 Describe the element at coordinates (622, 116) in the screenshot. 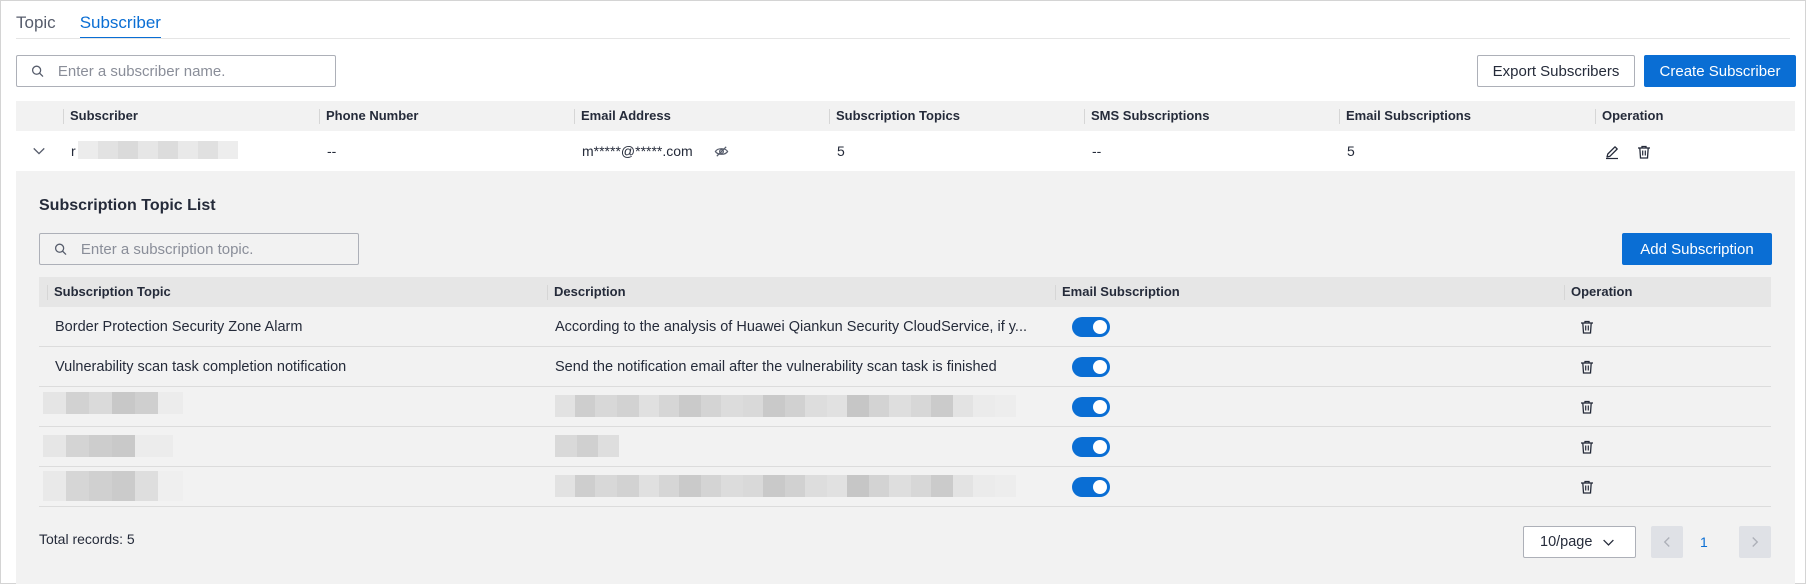

I see `header-email: Email Address` at that location.